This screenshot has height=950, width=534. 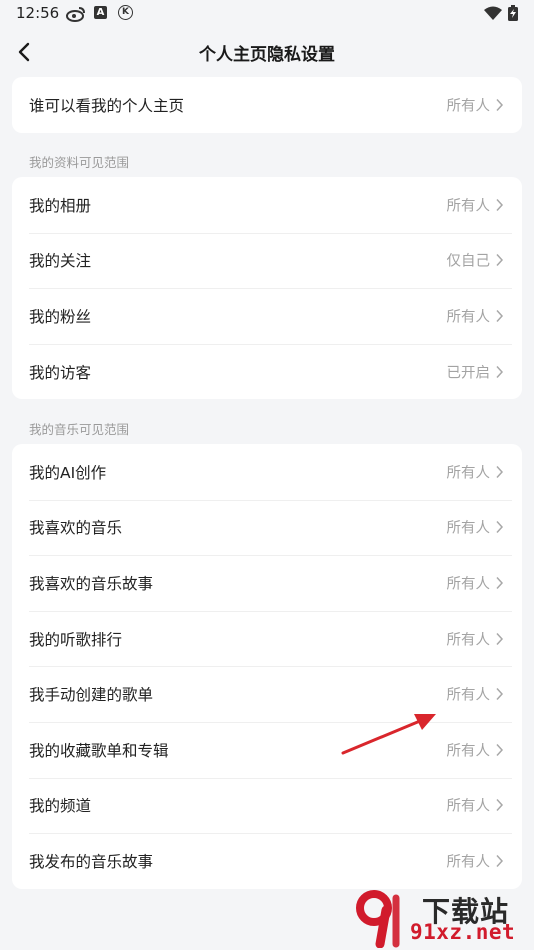 What do you see at coordinates (107, 105) in the screenshot?
I see `list-item-label: 谁可以看我的个人主页` at bounding box center [107, 105].